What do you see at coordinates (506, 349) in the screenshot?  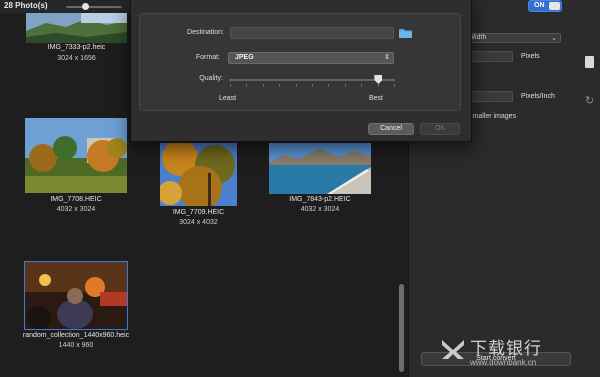 I see `watermark-text: 下载银行` at bounding box center [506, 349].